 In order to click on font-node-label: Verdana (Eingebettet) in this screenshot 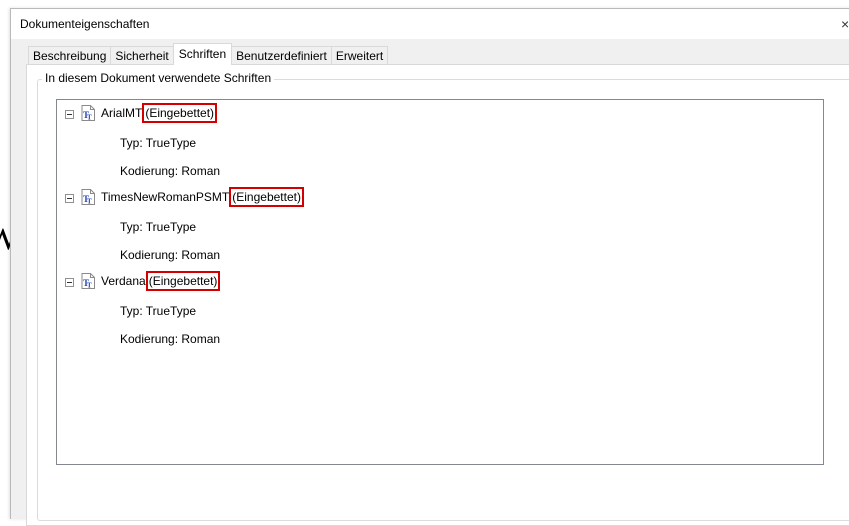, I will do `click(161, 282)`.